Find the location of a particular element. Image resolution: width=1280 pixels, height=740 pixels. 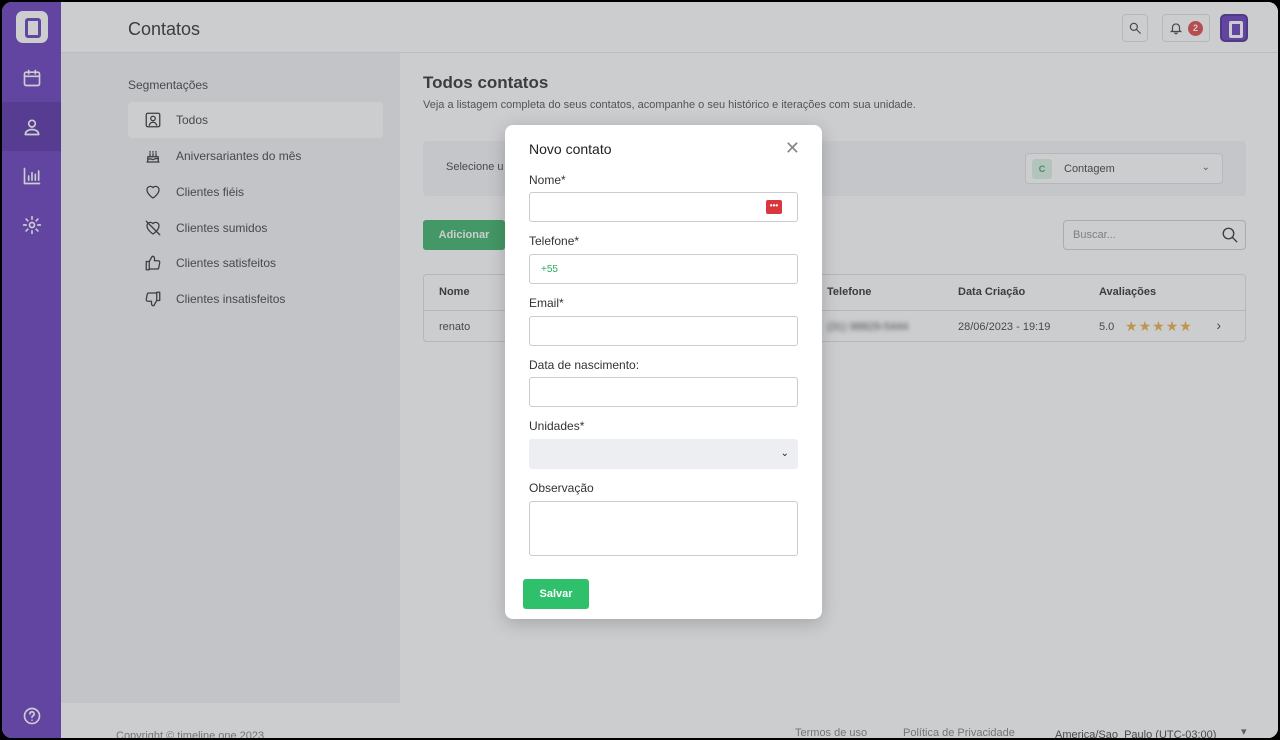

email-label: Email* is located at coordinates (546, 303).